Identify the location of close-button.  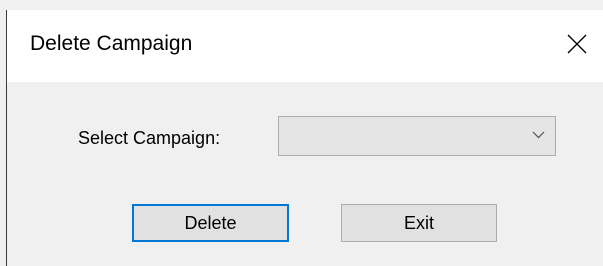
(577, 44).